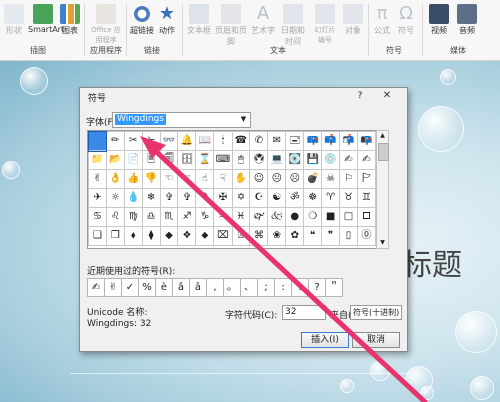  What do you see at coordinates (133, 236) in the screenshot?
I see `symbol-cell: ⬧` at bounding box center [133, 236].